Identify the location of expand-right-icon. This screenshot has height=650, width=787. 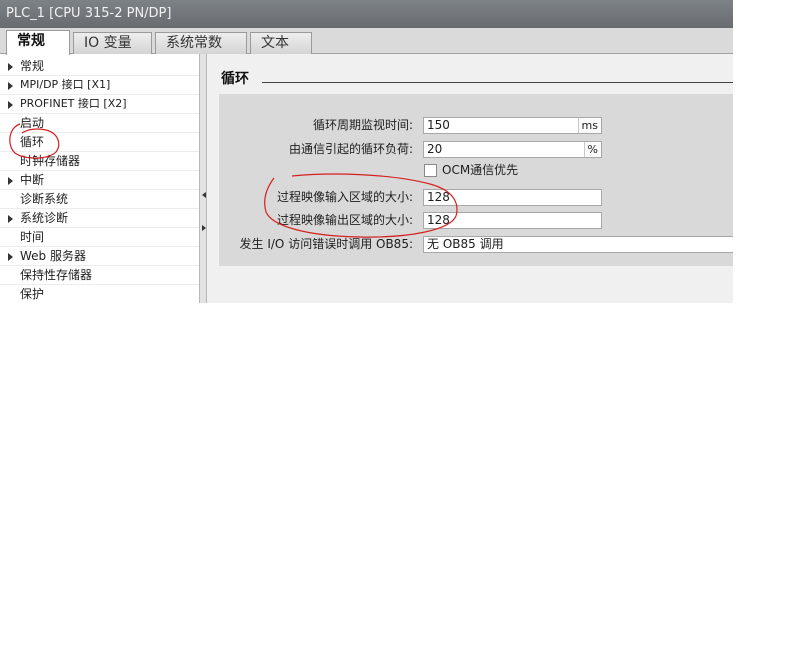
(204, 228).